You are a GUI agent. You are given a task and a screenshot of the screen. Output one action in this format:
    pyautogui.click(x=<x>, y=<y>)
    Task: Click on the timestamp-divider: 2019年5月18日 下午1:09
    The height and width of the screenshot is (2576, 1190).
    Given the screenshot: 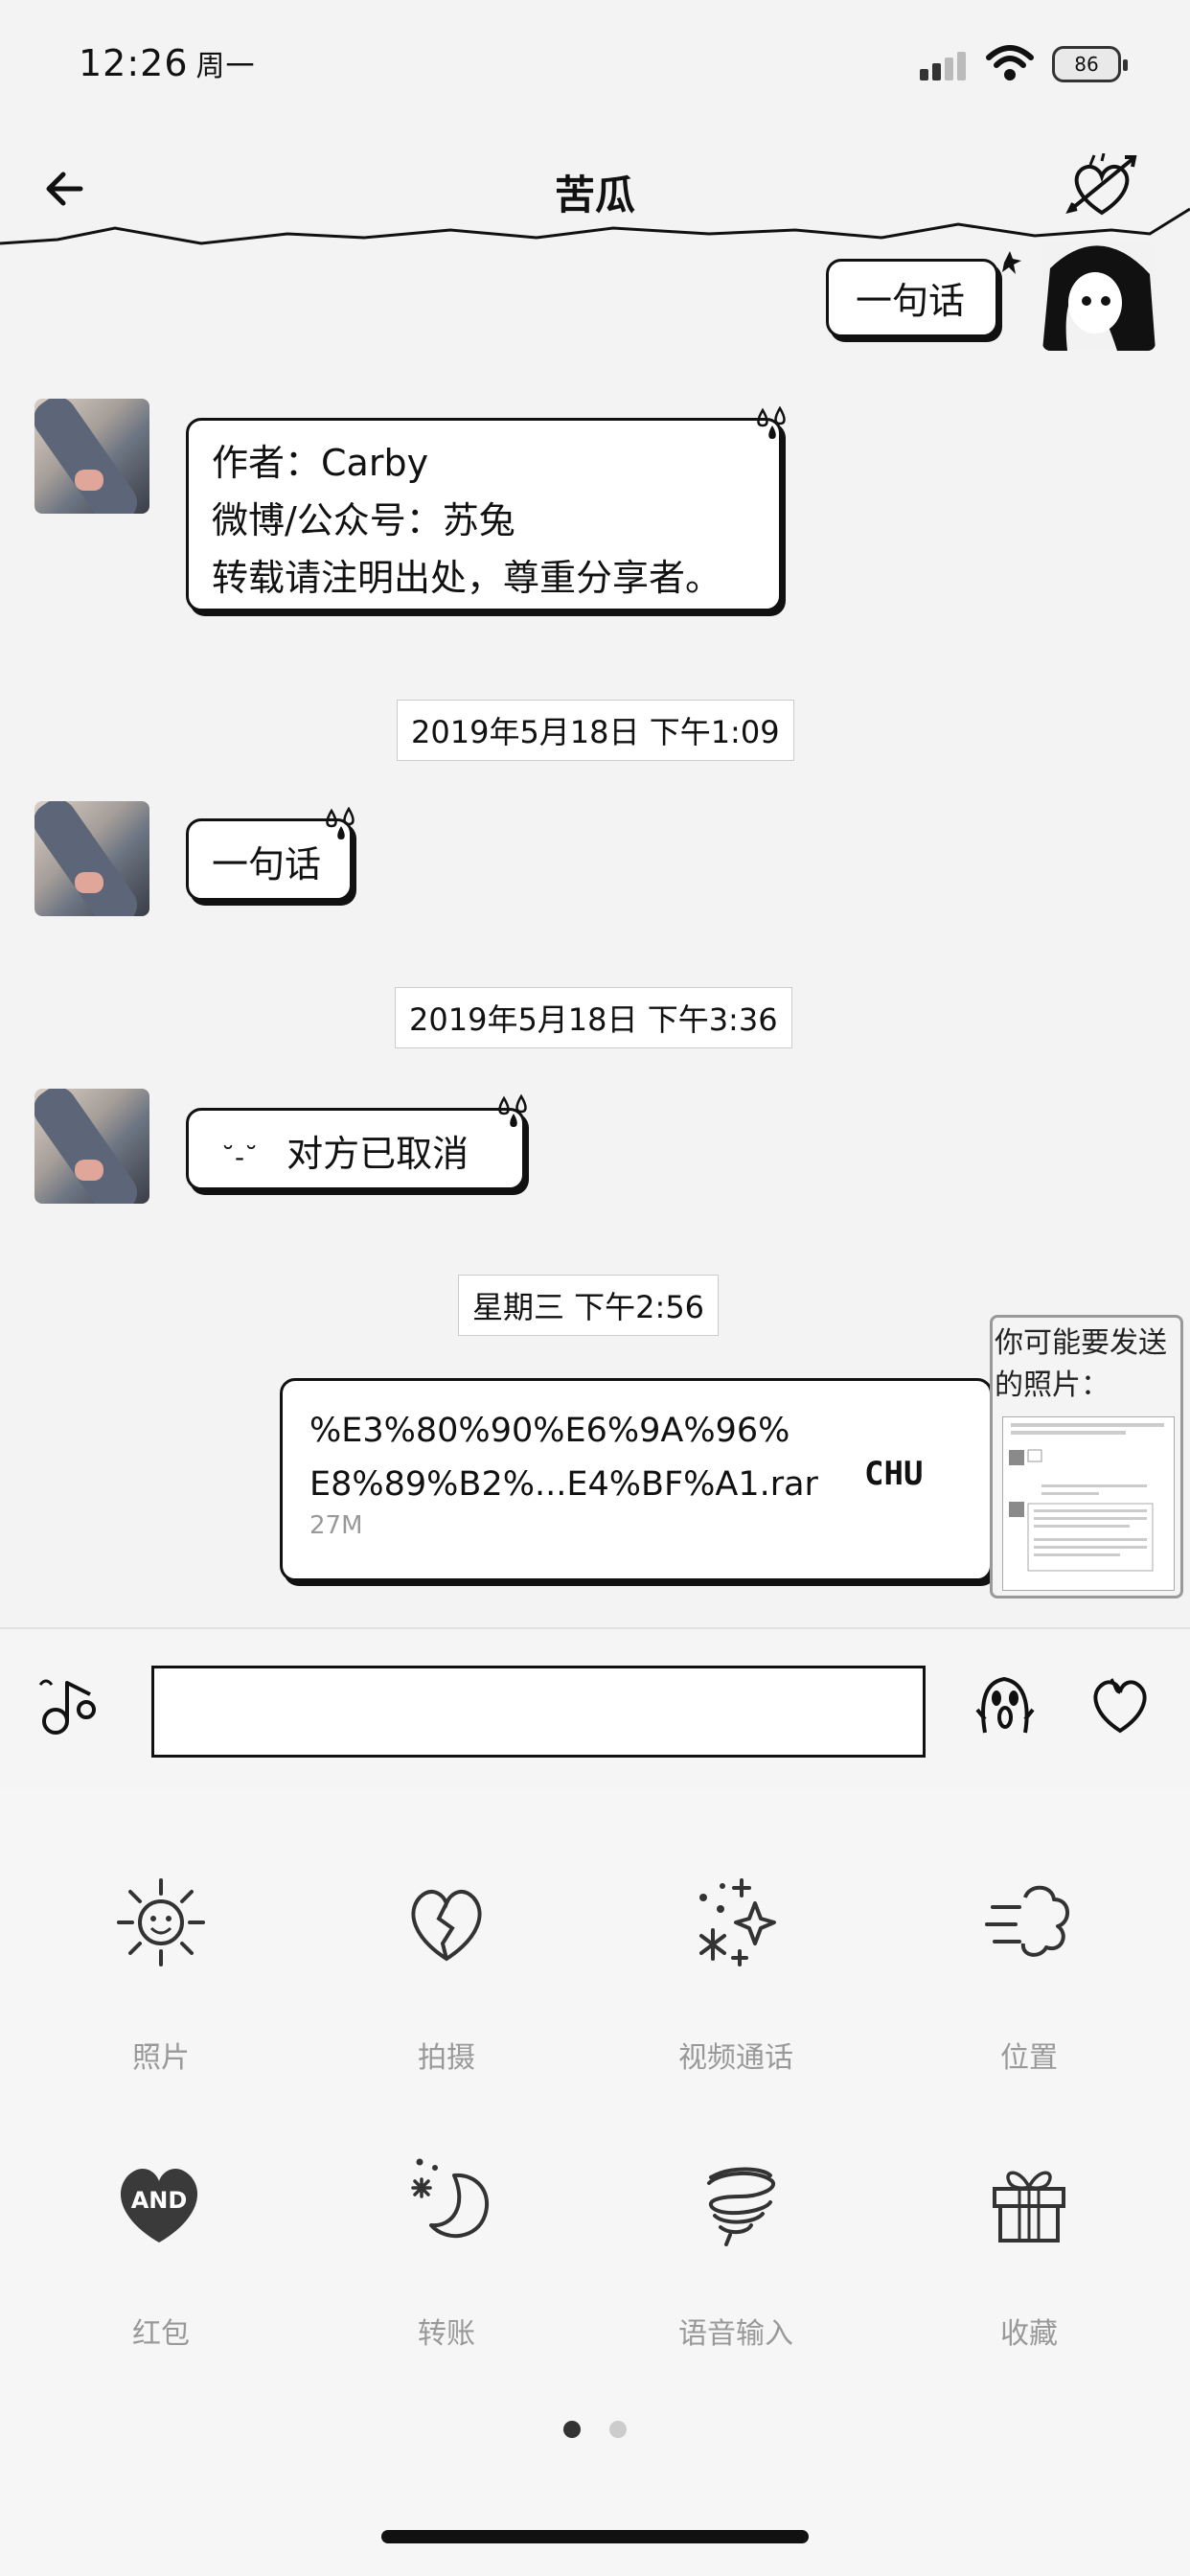 What is the action you would take?
    pyautogui.click(x=595, y=730)
    